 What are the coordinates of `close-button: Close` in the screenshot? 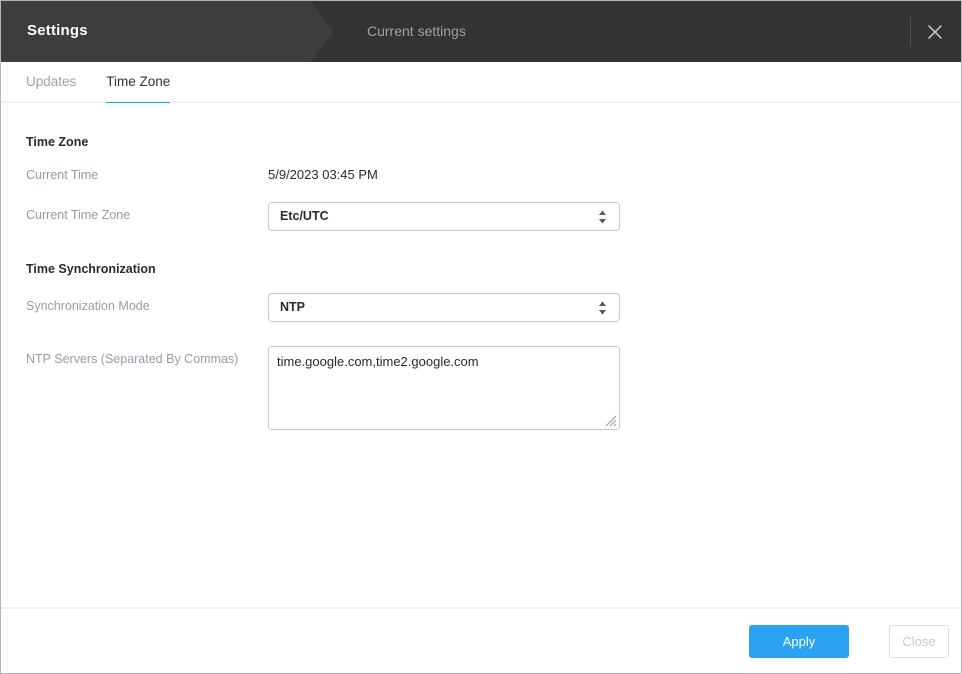 It's located at (919, 641).